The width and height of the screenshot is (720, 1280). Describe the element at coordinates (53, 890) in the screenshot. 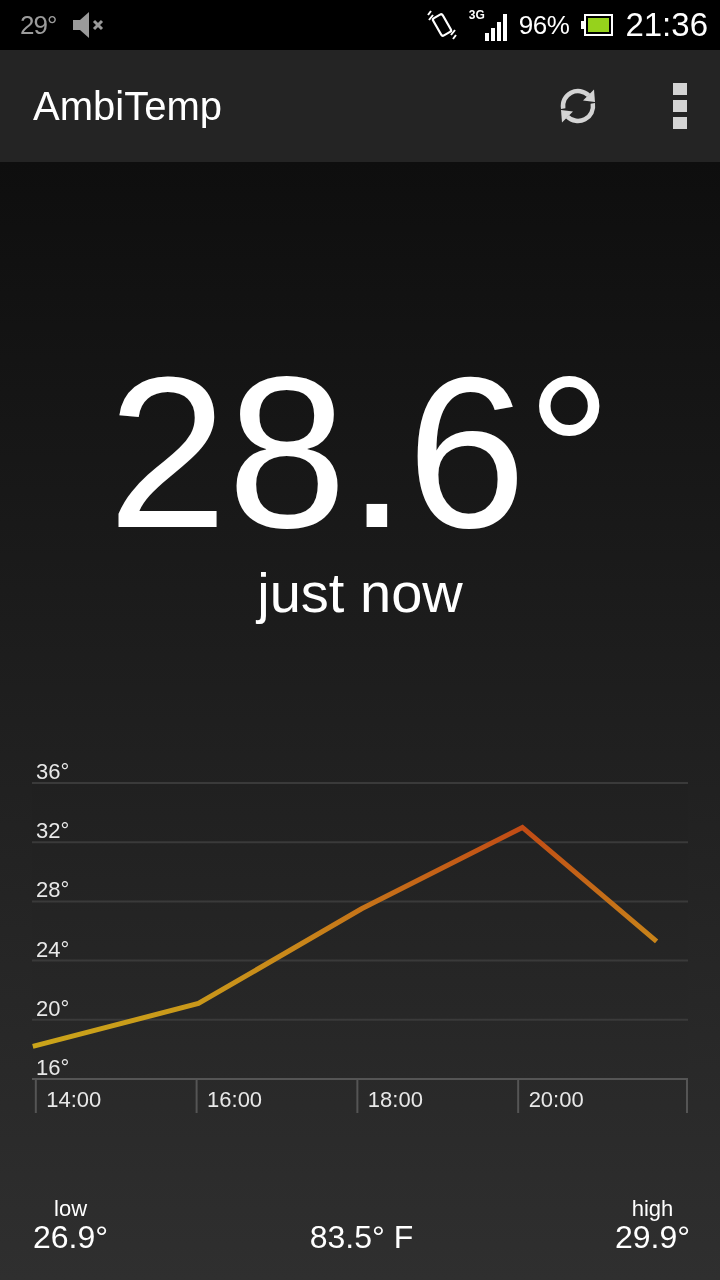

I see `y-axis-label: 28°` at that location.